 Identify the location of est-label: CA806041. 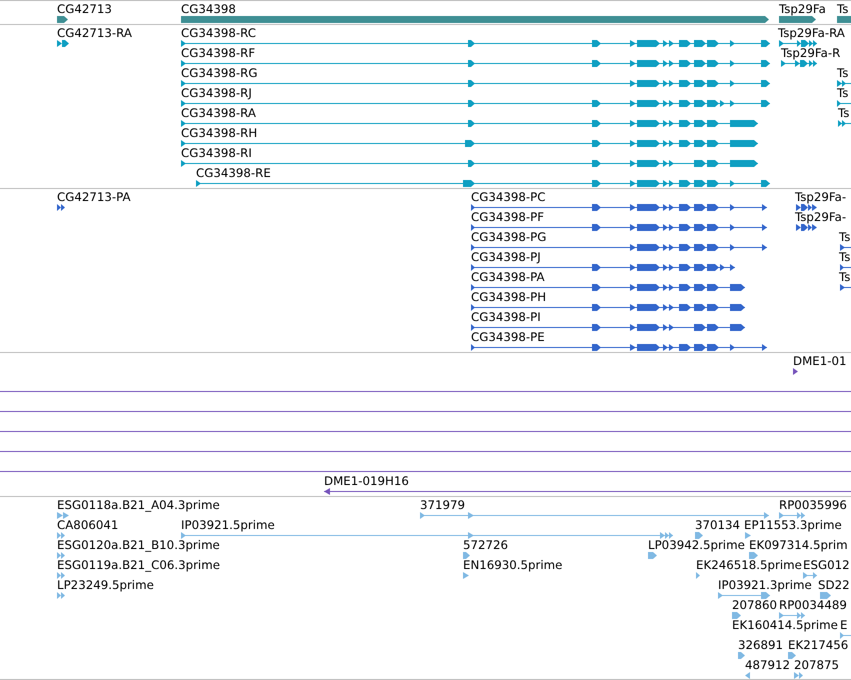
(87, 525).